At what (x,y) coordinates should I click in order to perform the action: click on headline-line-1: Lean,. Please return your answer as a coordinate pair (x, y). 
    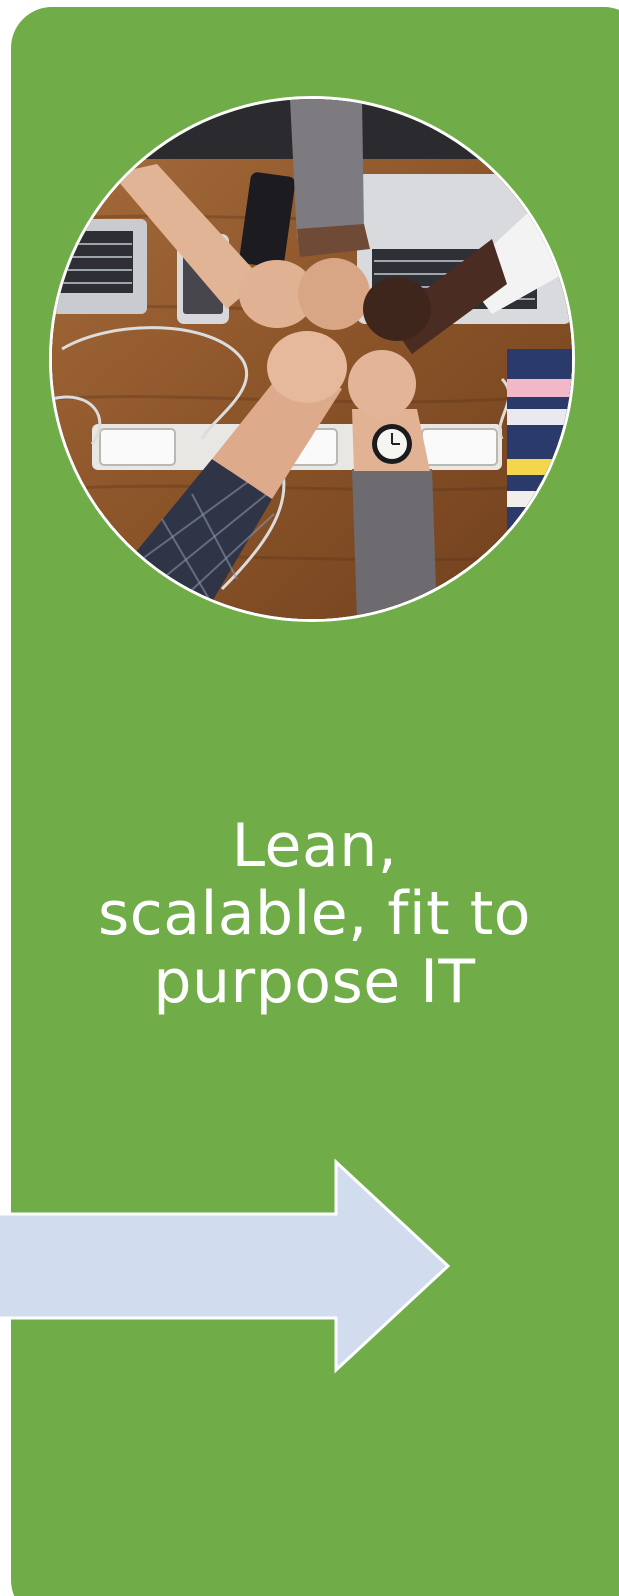
    Looking at the image, I should click on (314, 846).